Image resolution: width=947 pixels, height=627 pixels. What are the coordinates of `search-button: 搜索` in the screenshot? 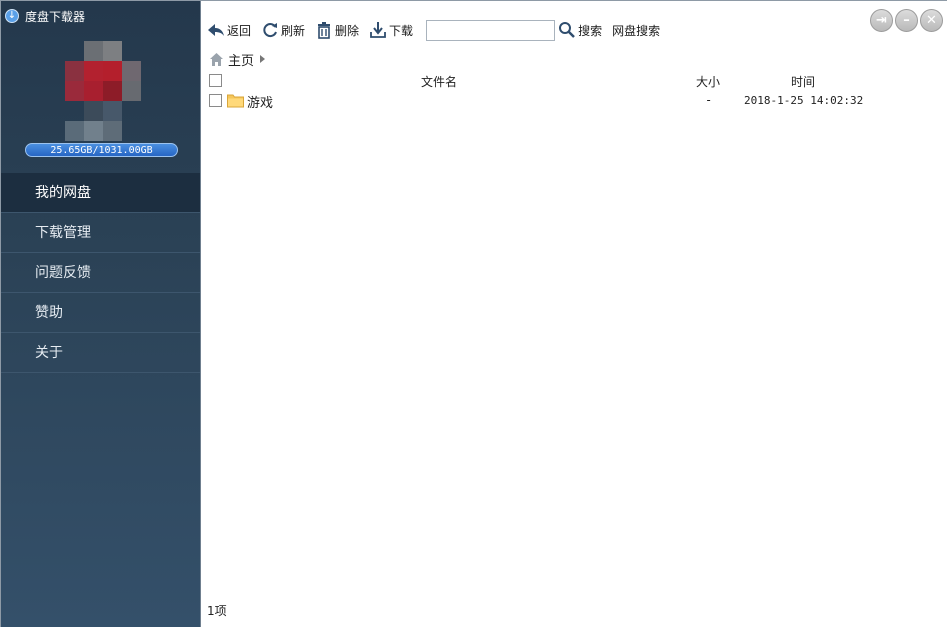 It's located at (580, 30).